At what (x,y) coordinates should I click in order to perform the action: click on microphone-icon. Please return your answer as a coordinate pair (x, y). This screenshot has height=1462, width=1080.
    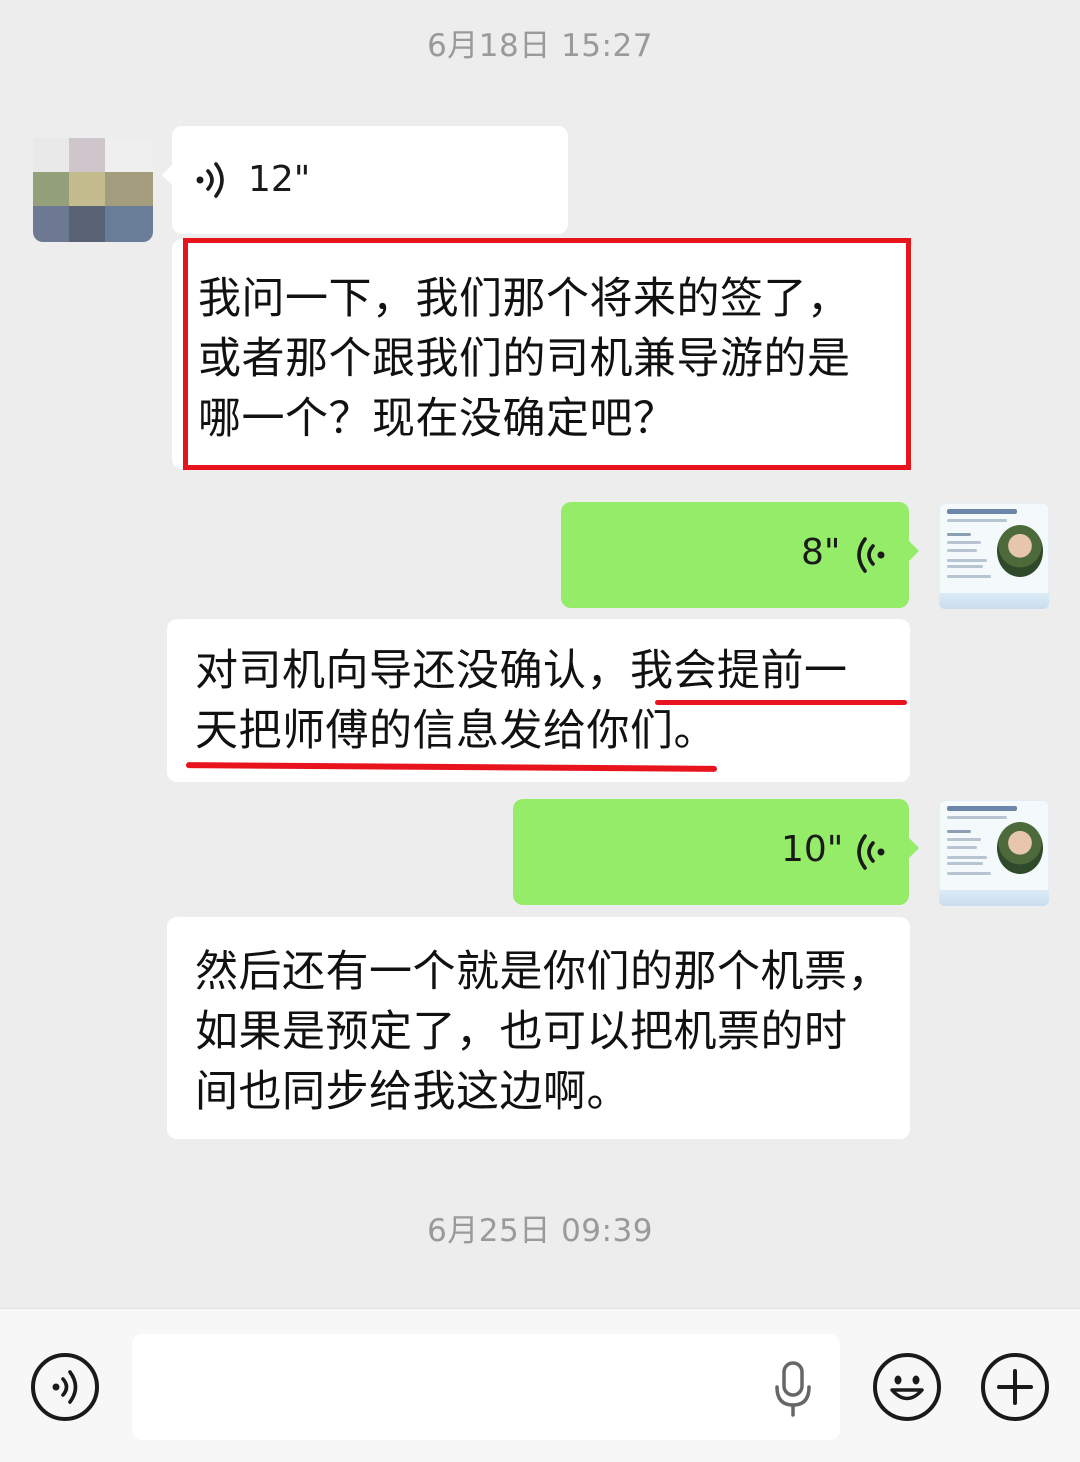
    Looking at the image, I should click on (793, 1389).